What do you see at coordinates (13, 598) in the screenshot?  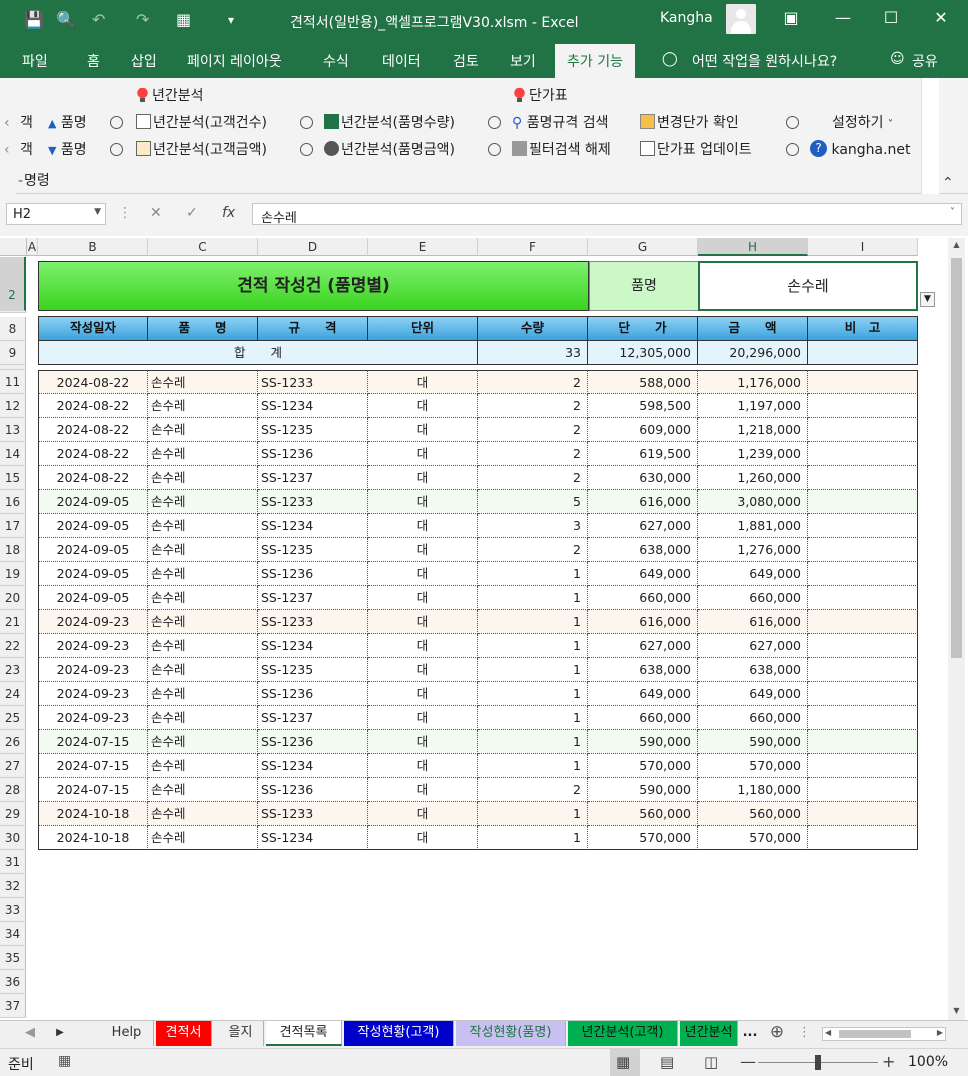 I see `row-header: 20` at bounding box center [13, 598].